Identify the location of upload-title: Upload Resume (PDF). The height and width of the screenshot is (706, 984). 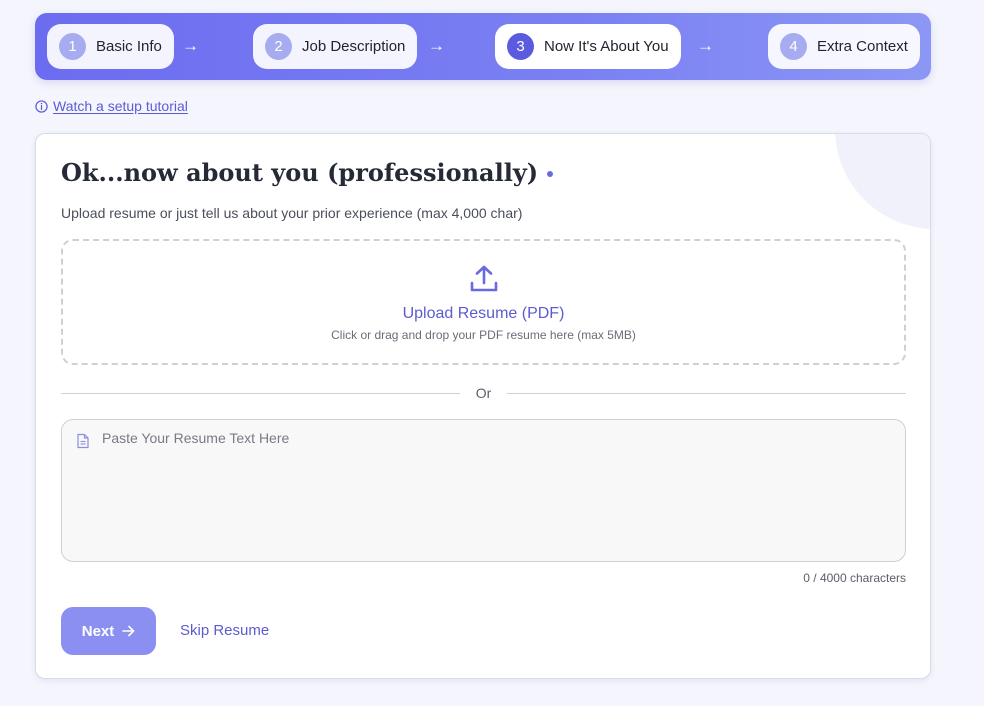
(483, 313).